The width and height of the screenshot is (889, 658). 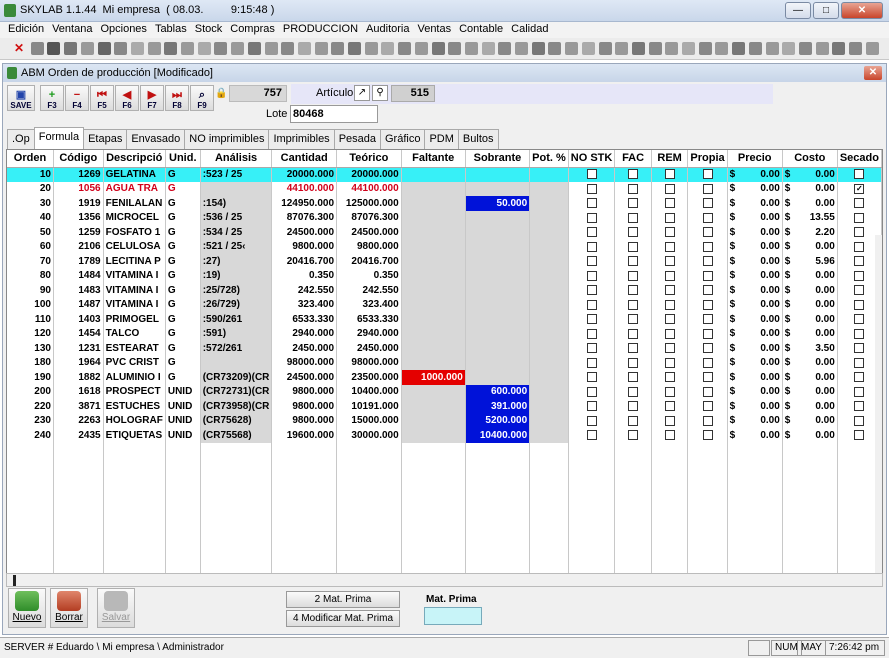 I want to click on column-header-8: Sobrante, so click(x=498, y=159).